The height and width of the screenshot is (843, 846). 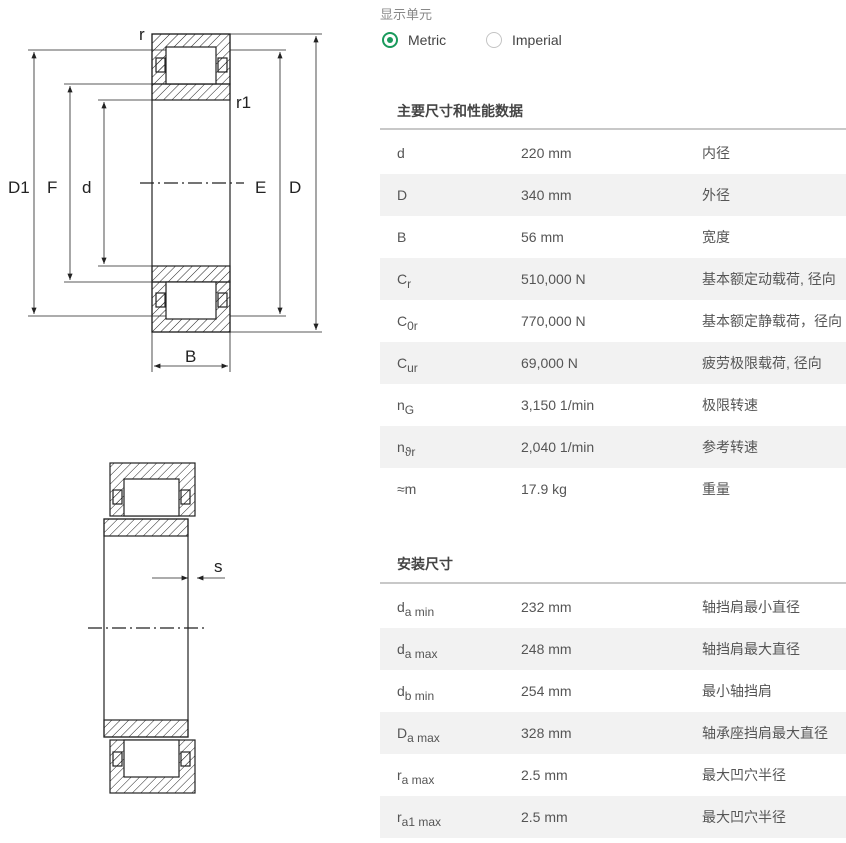 What do you see at coordinates (558, 447) in the screenshot?
I see `parameter-value: 2,040 1/min` at bounding box center [558, 447].